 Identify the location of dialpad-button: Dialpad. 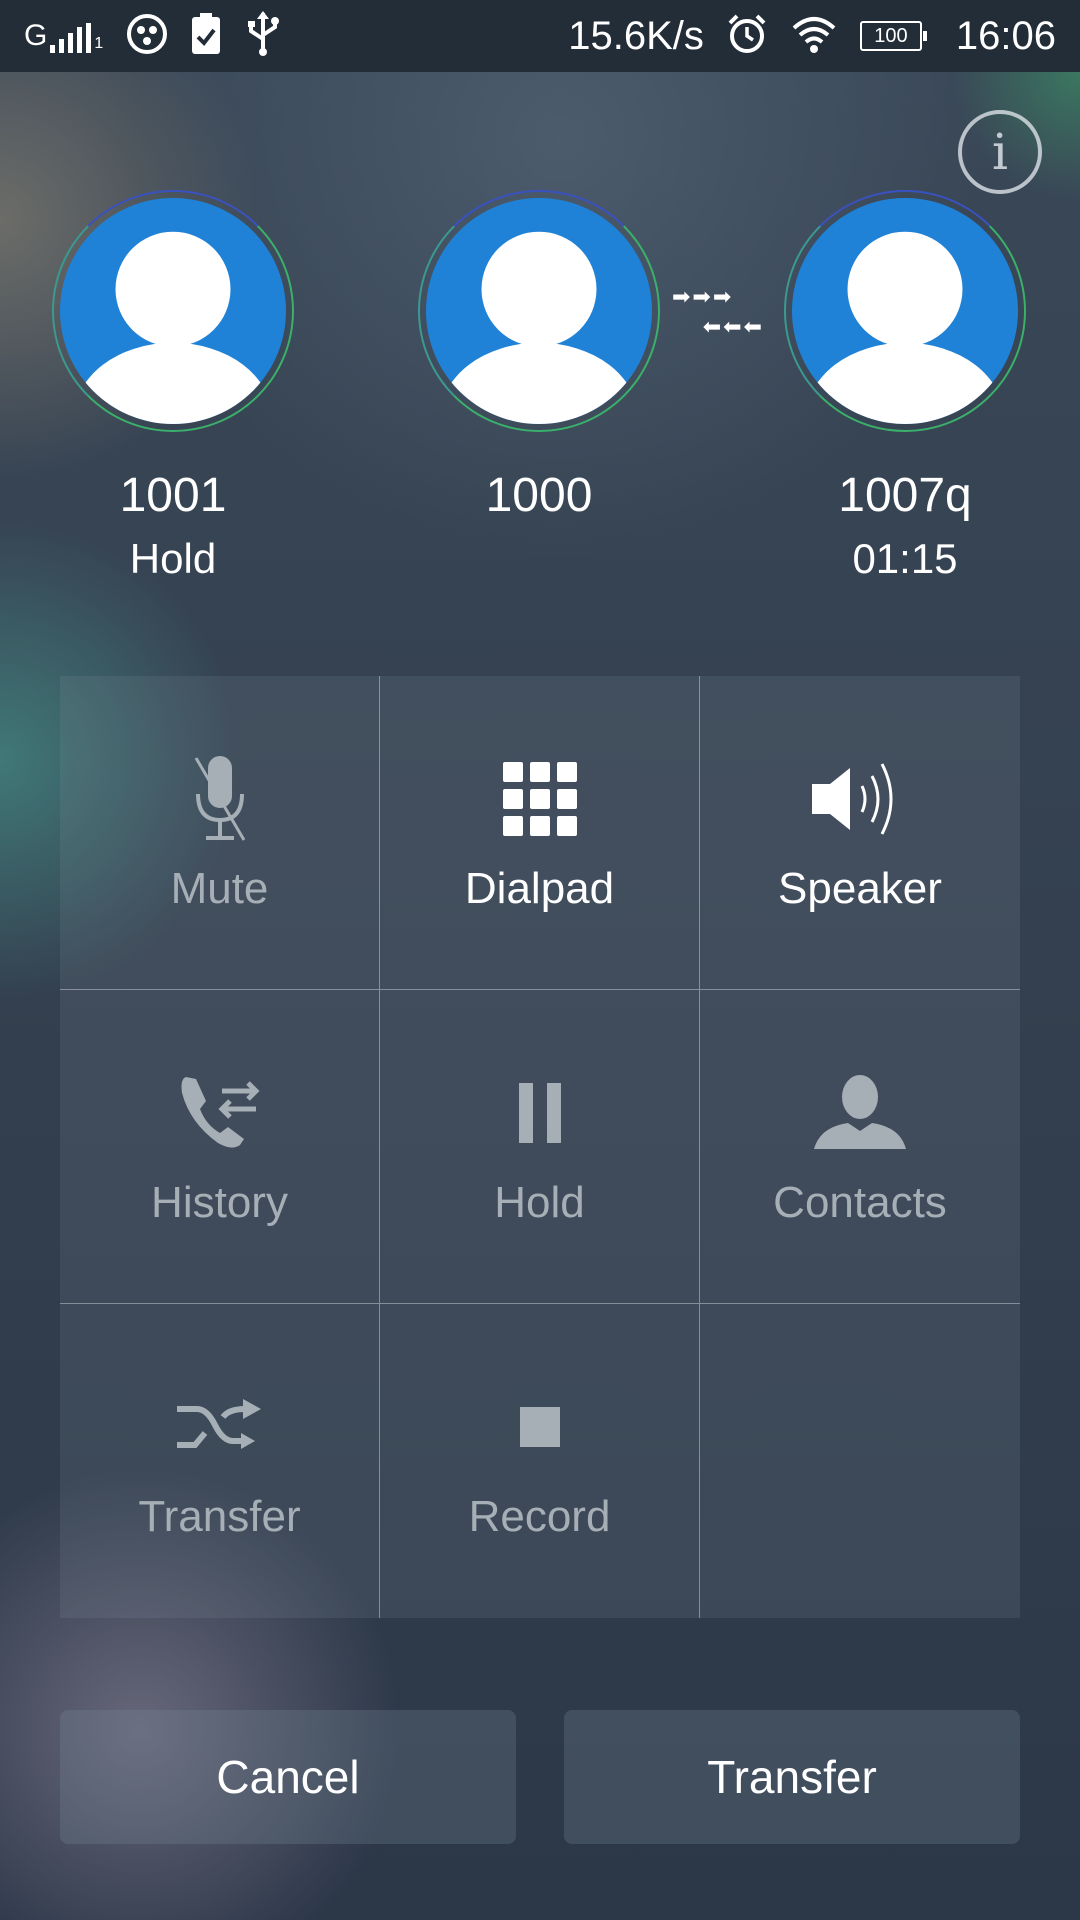
(540, 833).